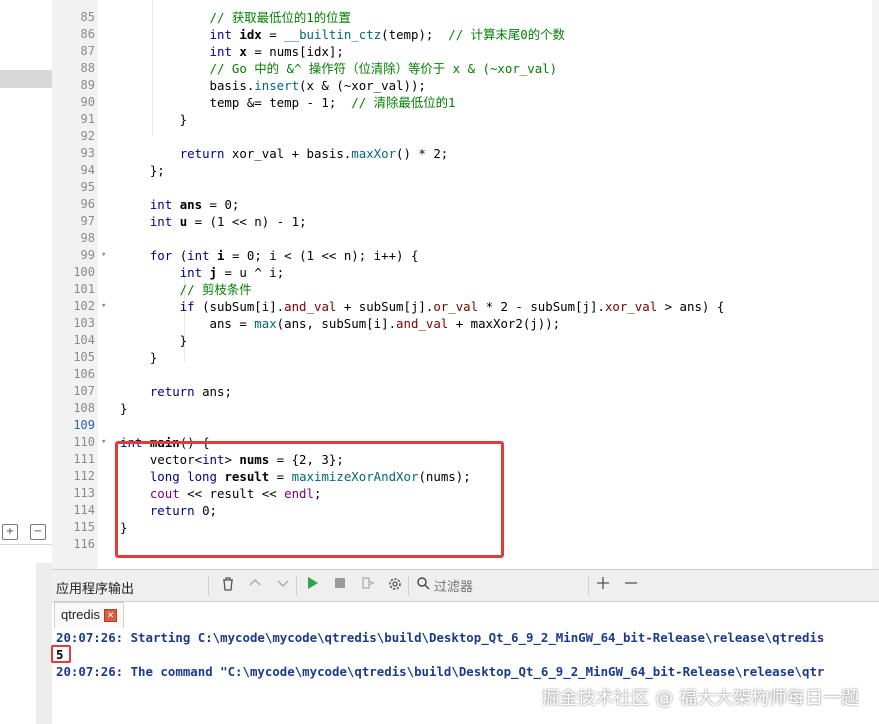 This screenshot has height=724, width=879. I want to click on line-number: 98, so click(87, 238).